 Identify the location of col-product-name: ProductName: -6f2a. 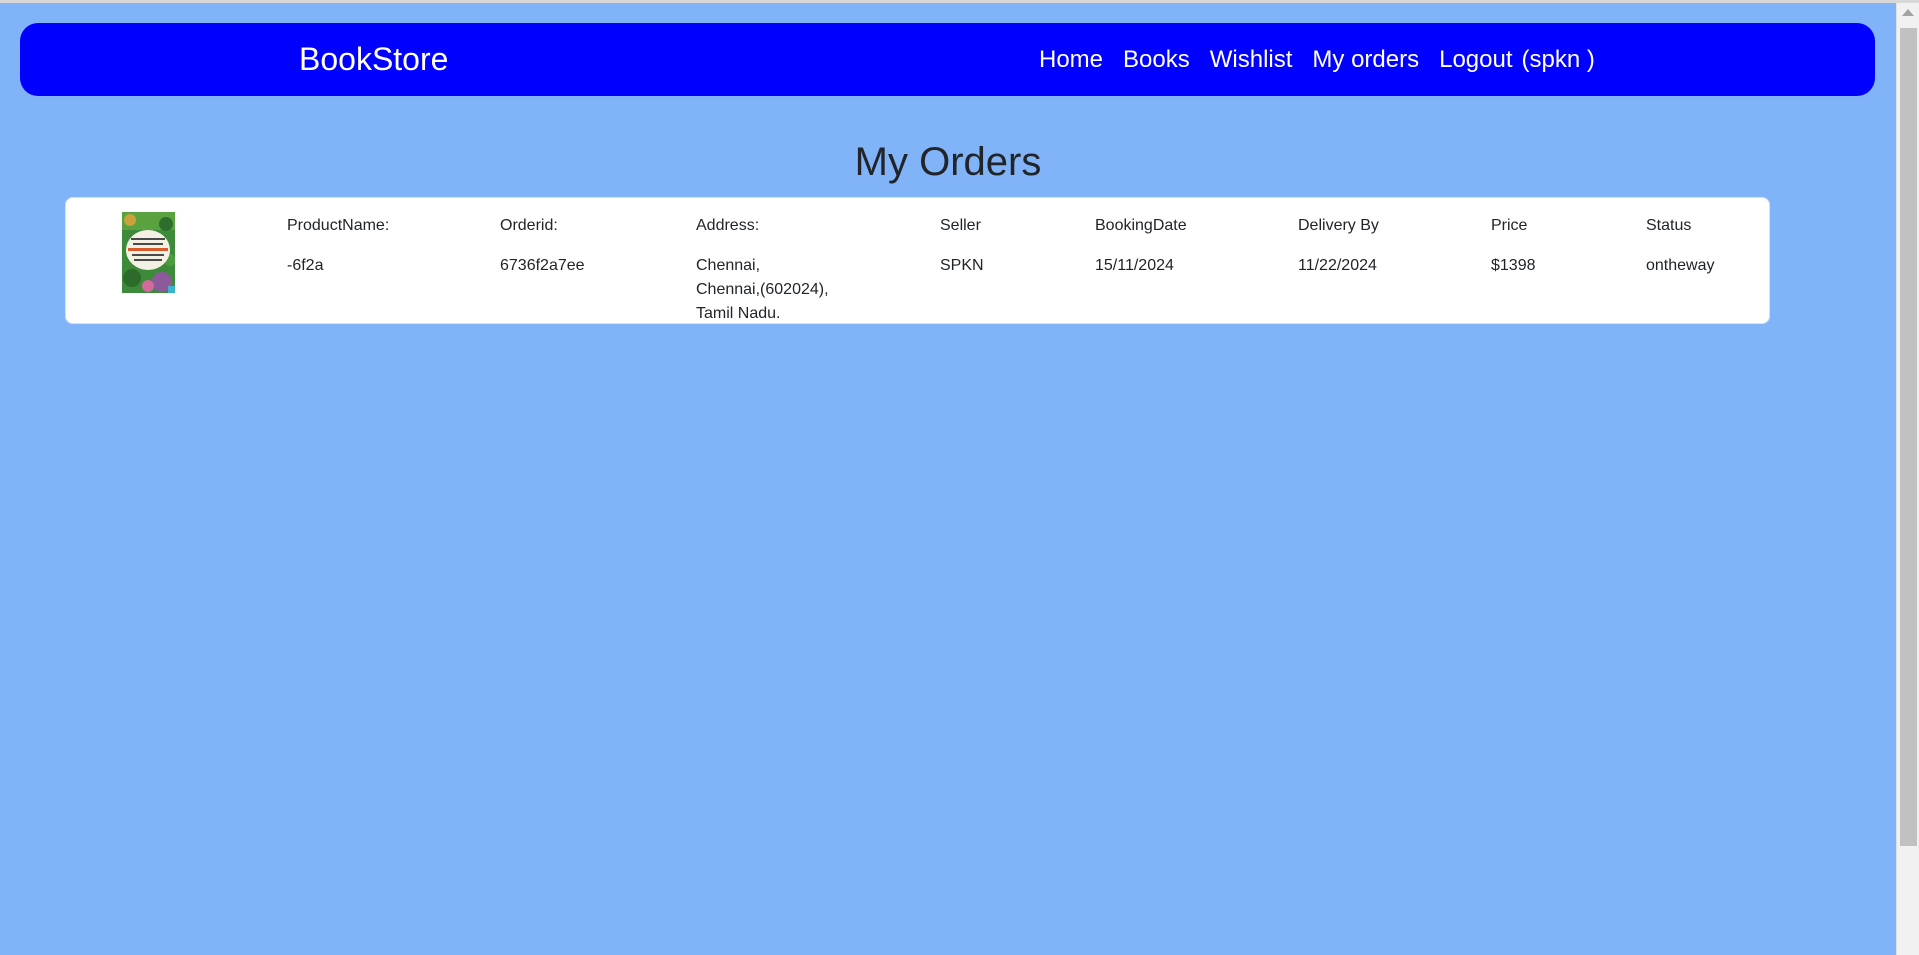
(338, 246).